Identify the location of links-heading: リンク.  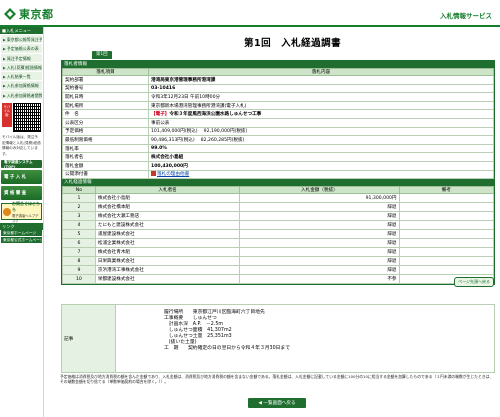
(21, 227).